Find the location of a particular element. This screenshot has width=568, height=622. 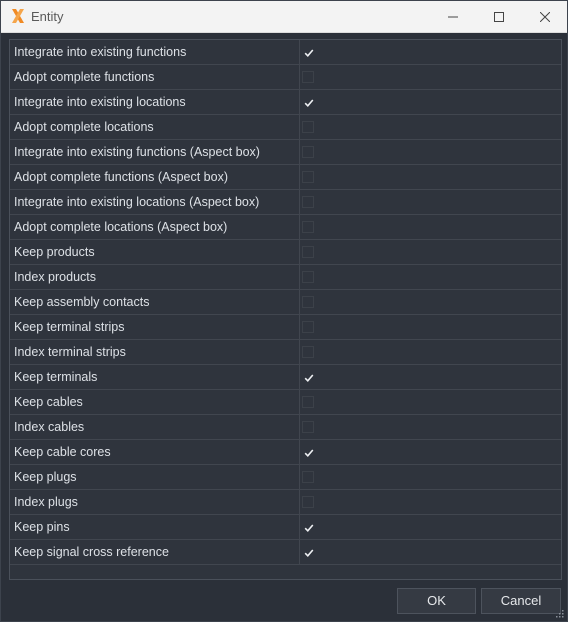

option-label: Keep cables is located at coordinates (48, 402).